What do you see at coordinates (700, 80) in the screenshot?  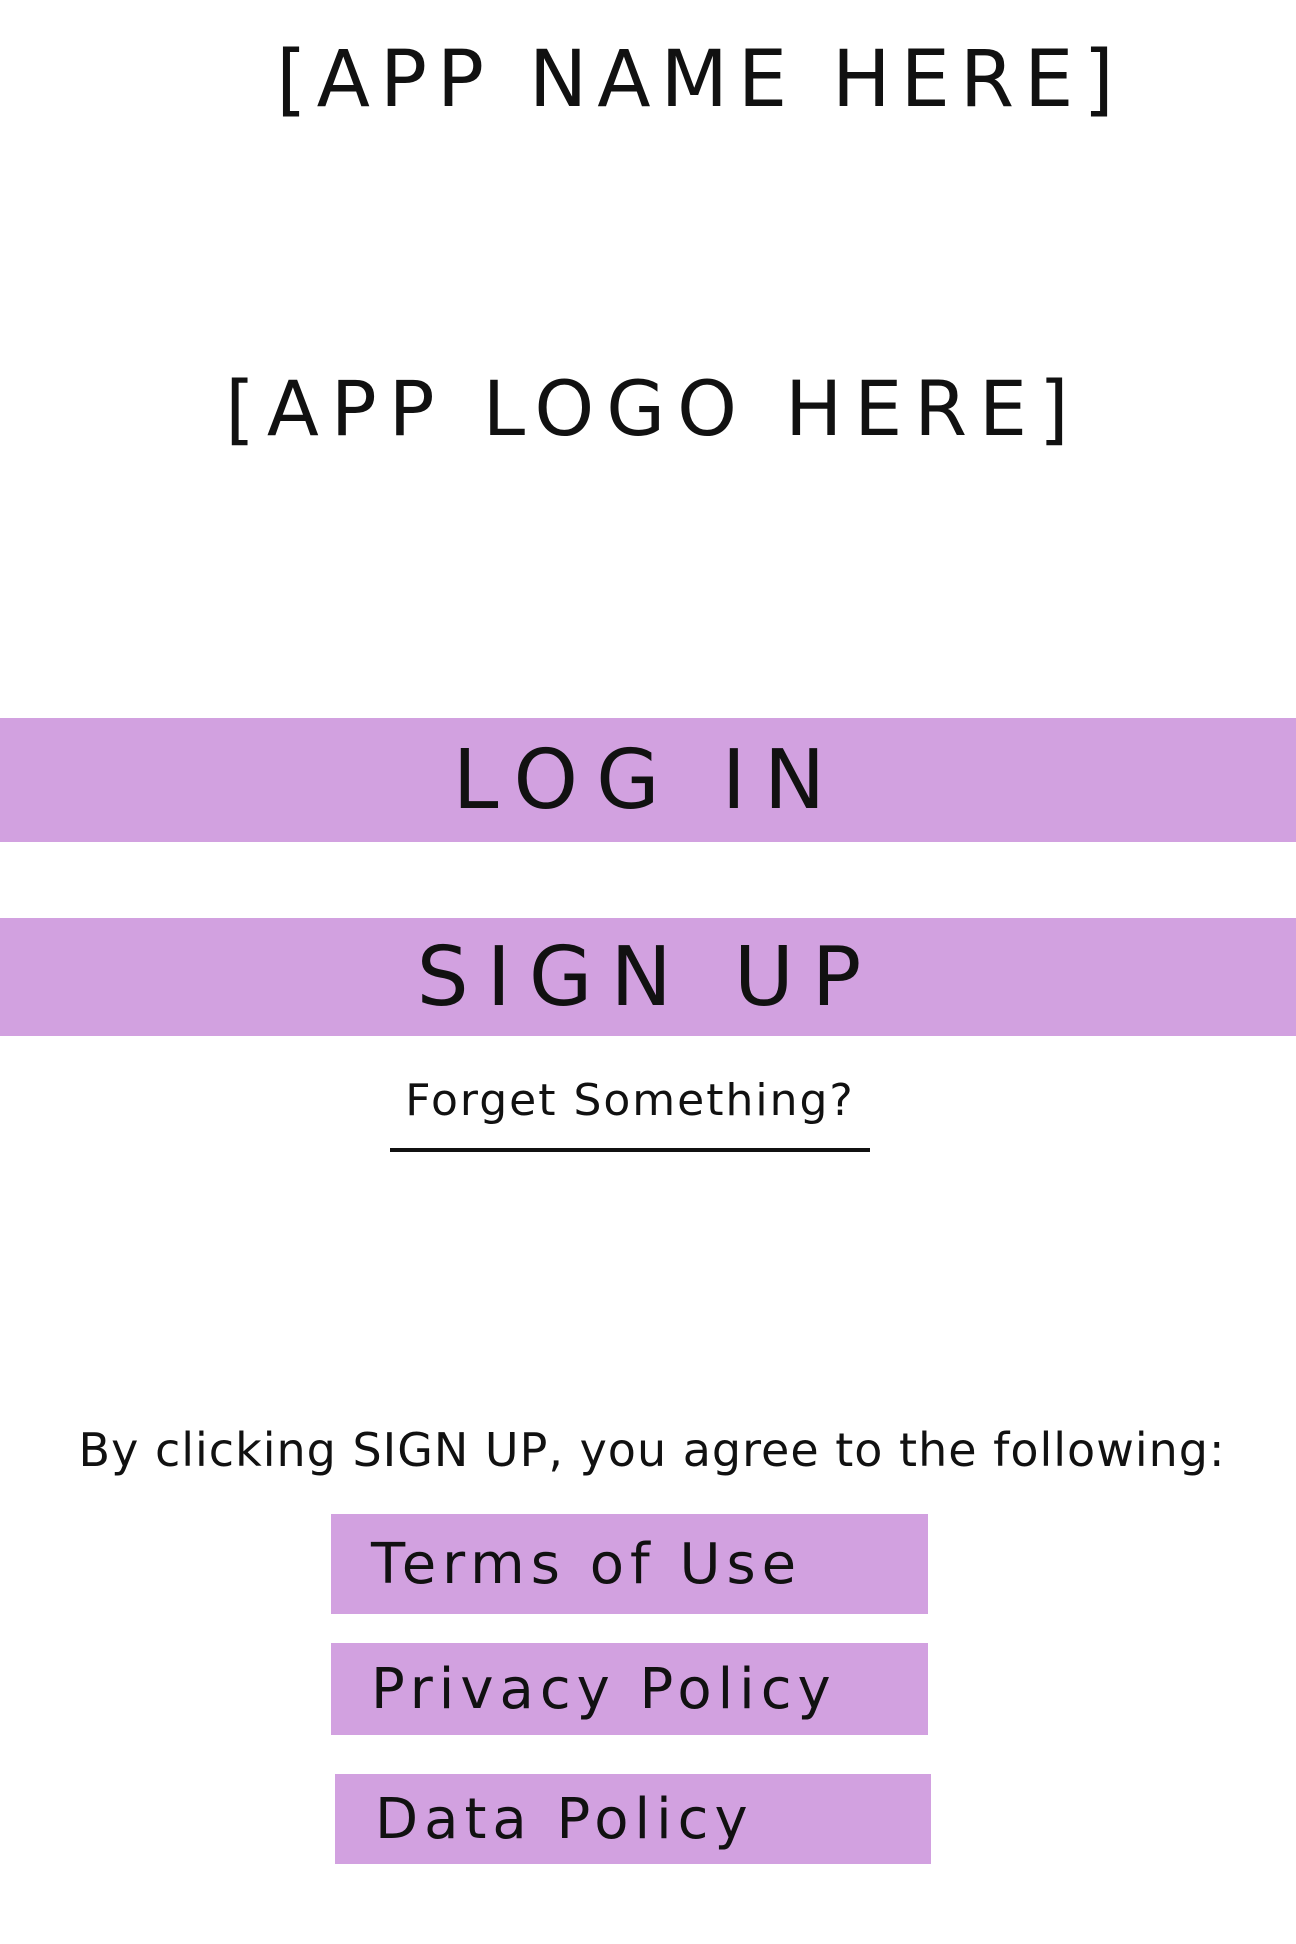 I see `app-name-placeholder: [APP NAME HERE]` at bounding box center [700, 80].